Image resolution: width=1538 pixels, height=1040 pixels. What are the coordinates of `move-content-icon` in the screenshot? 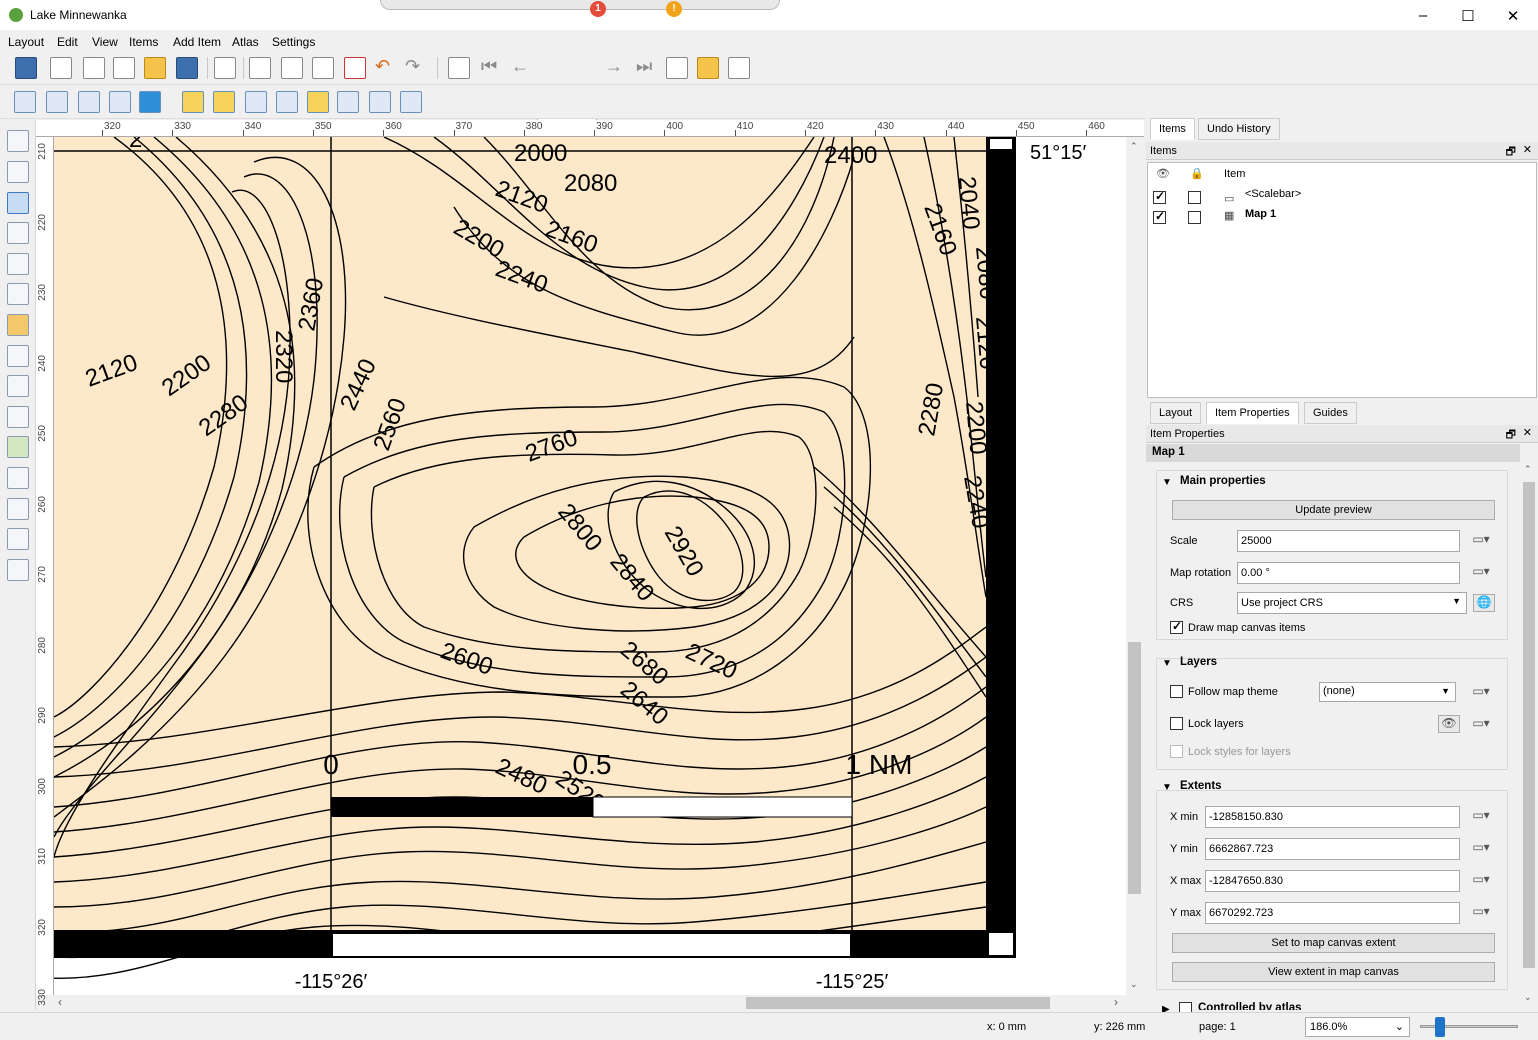 It's located at (18, 233).